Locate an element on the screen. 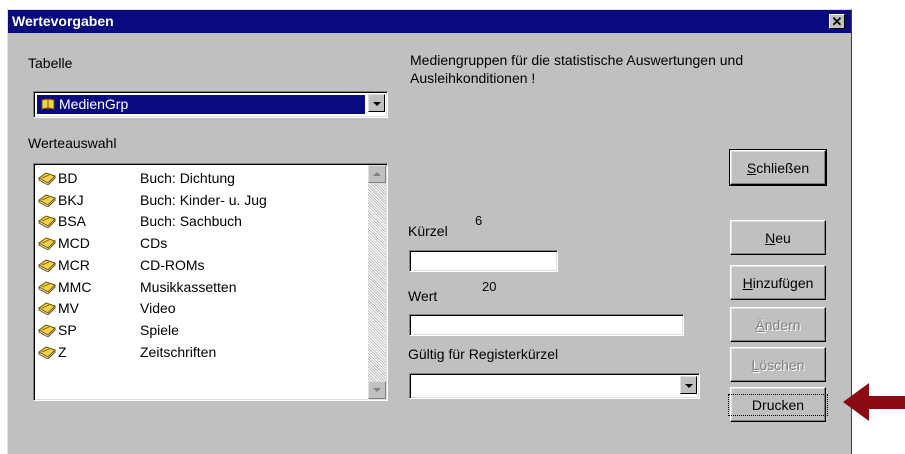 Image resolution: width=905 pixels, height=454 pixels. tabelle-selected-value: MedienGrp is located at coordinates (201, 104).